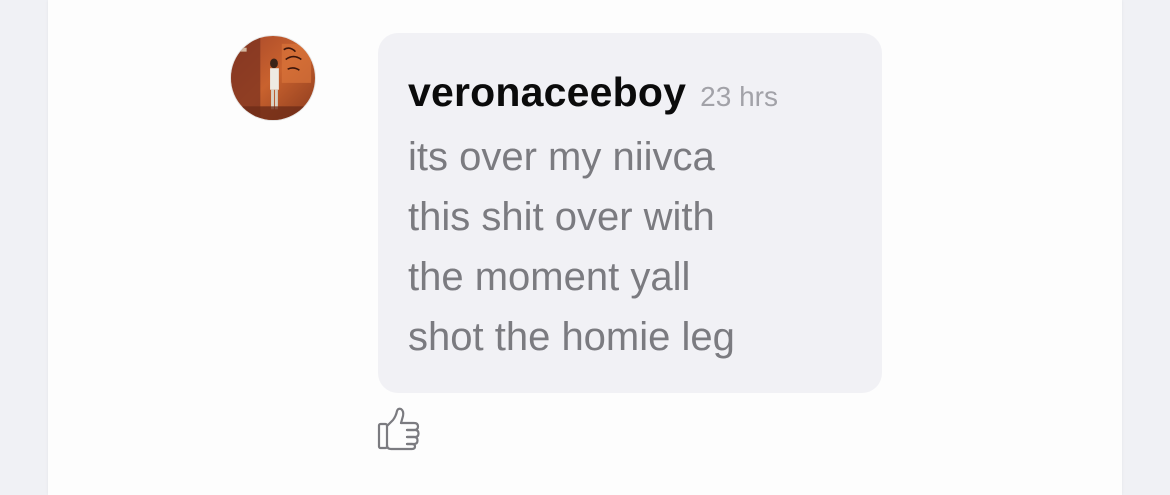  I want to click on like-button, so click(399, 429).